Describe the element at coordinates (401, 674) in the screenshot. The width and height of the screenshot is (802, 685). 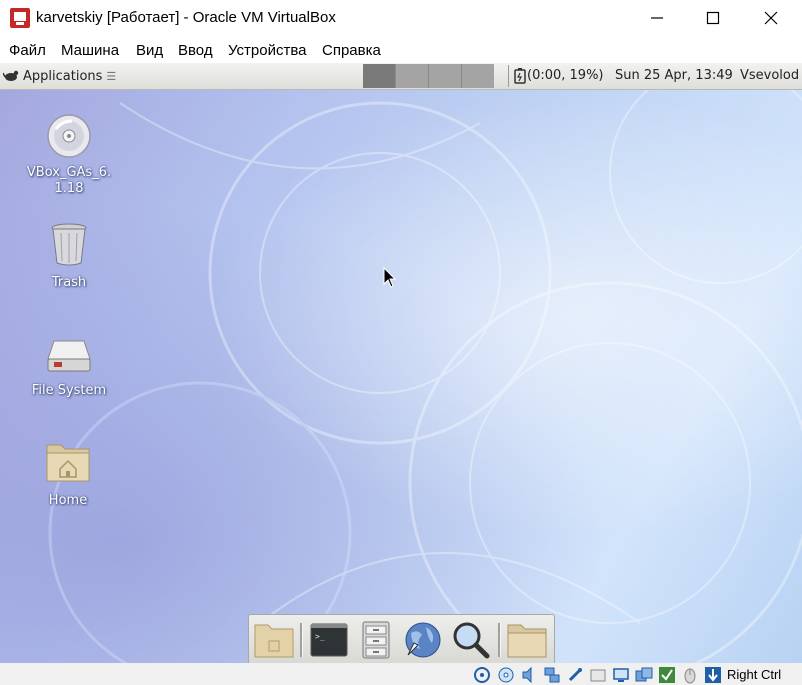
I see `vbox-statusbar: Right Ctrl` at that location.